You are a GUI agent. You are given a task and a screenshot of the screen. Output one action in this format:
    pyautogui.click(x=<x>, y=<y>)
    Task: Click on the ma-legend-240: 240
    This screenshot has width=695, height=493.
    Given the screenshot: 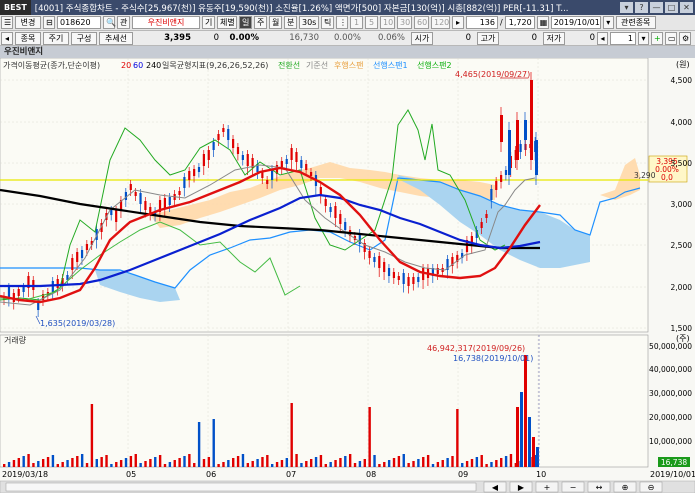 What is the action you would take?
    pyautogui.click(x=153, y=65)
    